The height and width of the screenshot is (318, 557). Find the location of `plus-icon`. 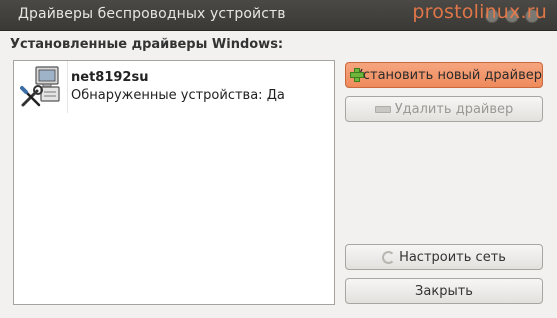

plus-icon is located at coordinates (356, 75).